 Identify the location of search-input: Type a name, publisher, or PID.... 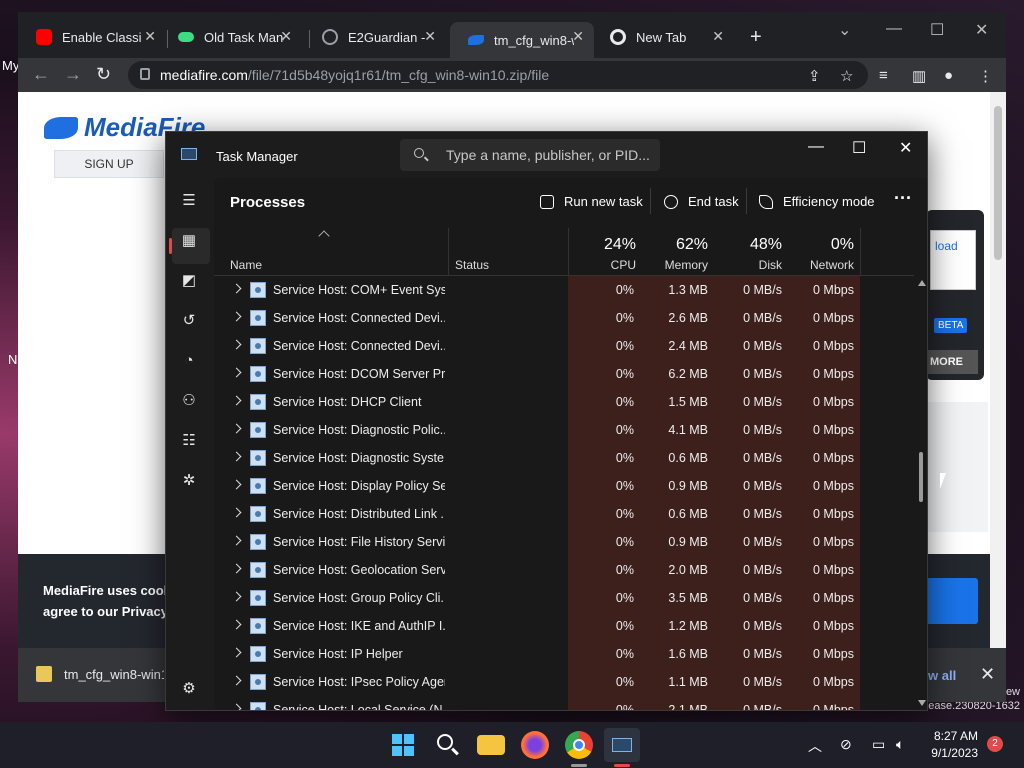
(530, 155).